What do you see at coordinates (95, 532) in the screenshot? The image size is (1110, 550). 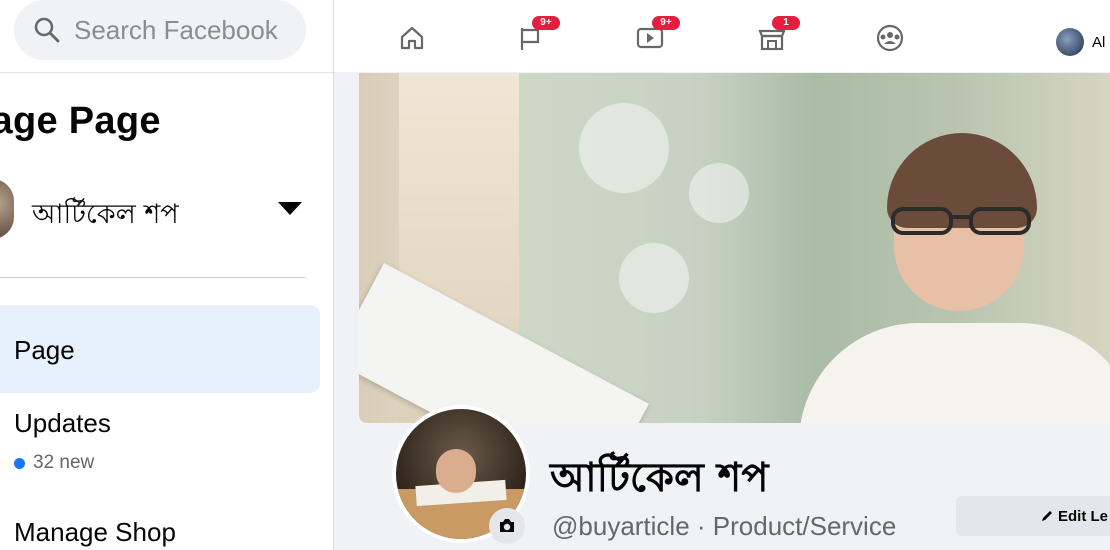 I see `sidebar-item-manage-shop: Manage Shop` at bounding box center [95, 532].